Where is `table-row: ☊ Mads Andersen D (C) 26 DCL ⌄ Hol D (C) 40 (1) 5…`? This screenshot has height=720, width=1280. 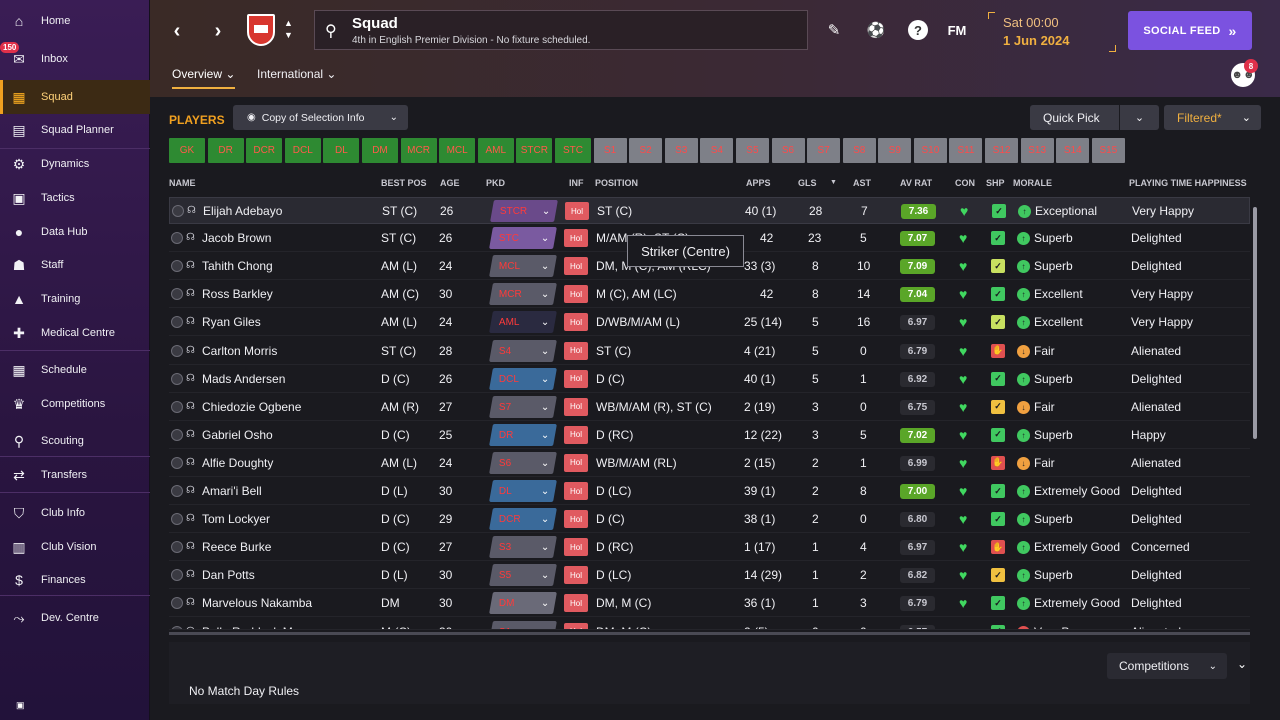 table-row: ☊ Mads Andersen D (C) 26 DCL ⌄ Hol D (C) 40 (1) 5… is located at coordinates (709, 379).